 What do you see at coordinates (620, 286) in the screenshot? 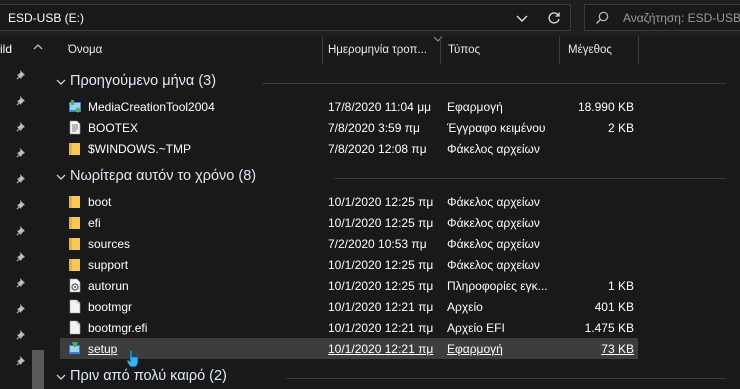
I see `file-size: 1 KB` at bounding box center [620, 286].